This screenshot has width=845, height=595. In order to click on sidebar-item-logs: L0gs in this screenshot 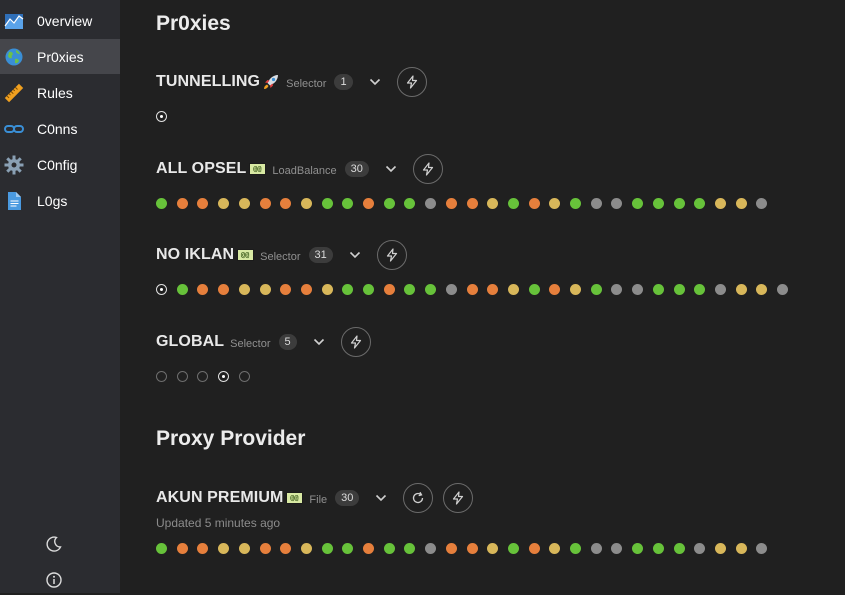, I will do `click(60, 200)`.